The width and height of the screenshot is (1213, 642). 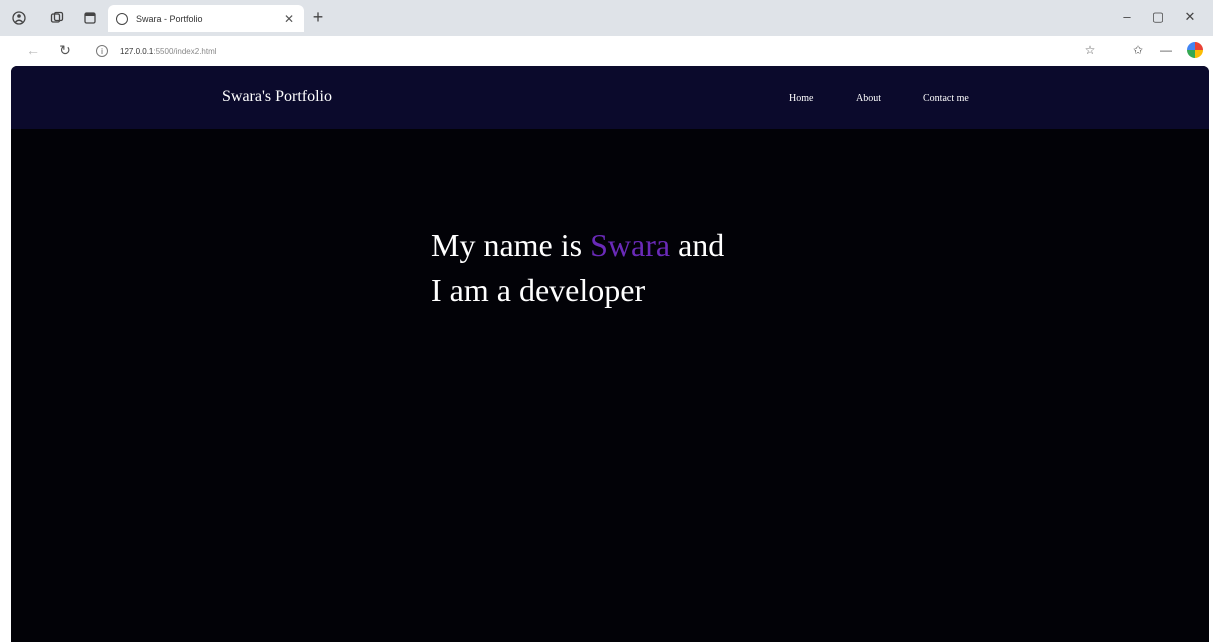 What do you see at coordinates (168, 51) in the screenshot?
I see `url-text: 127.0.0.1:5500/index2.html` at bounding box center [168, 51].